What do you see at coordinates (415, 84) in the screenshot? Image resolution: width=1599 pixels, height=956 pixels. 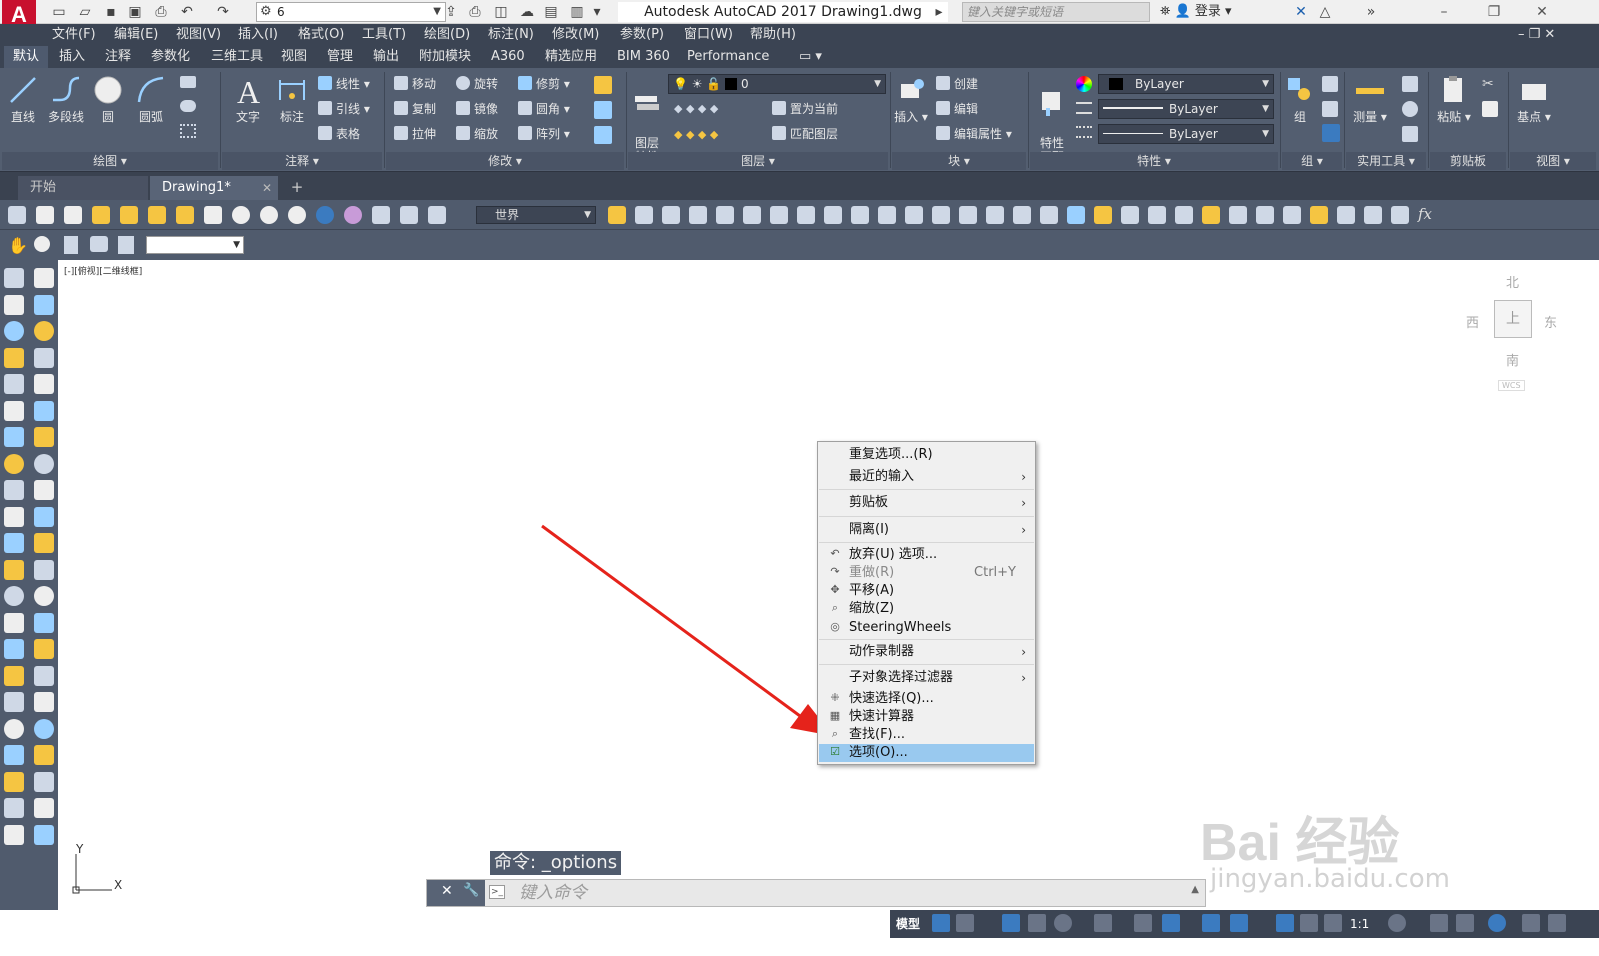 I see `move-button: 移动` at bounding box center [415, 84].